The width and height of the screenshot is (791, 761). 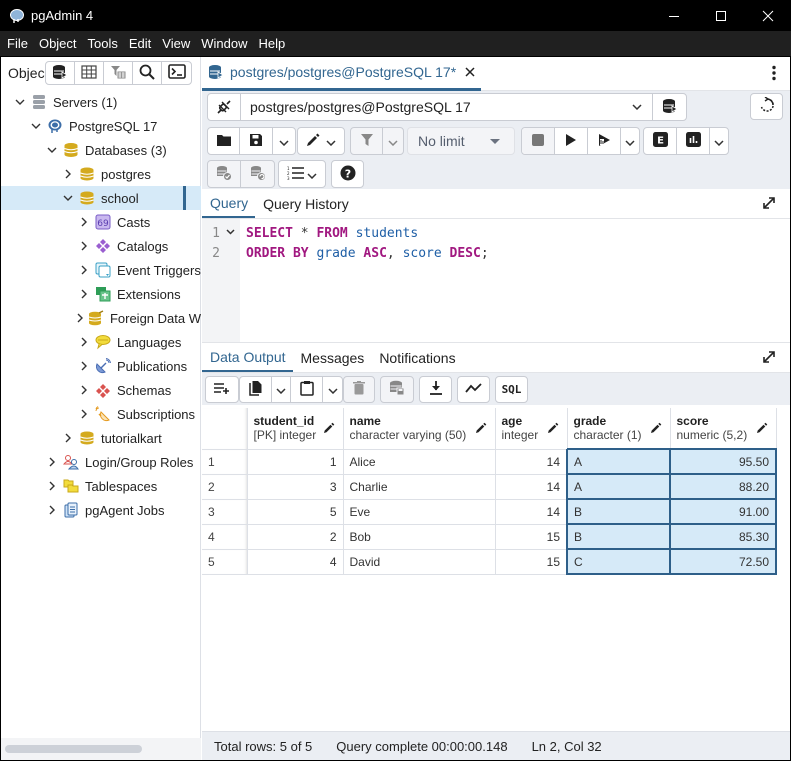 I want to click on menu-object: Object, so click(x=58, y=43).